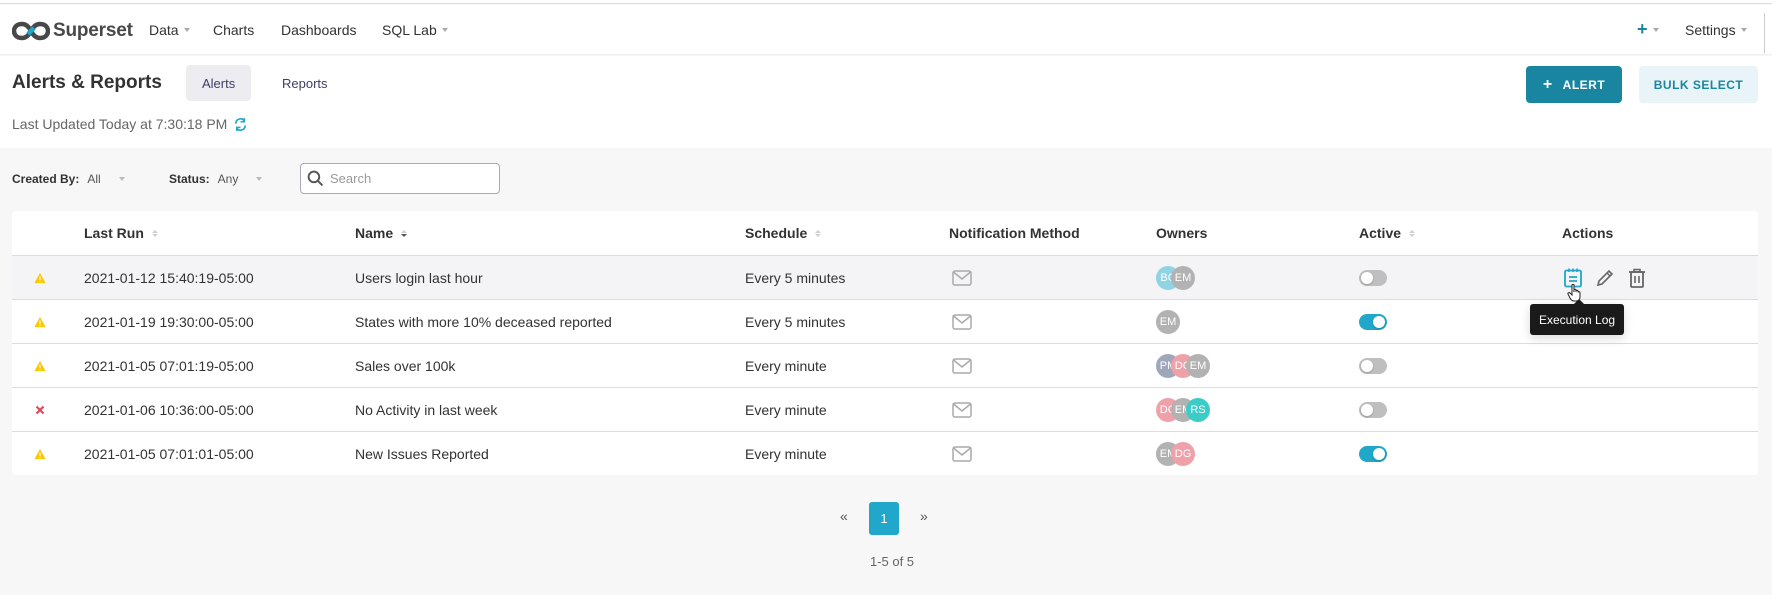 This screenshot has width=1772, height=595. Describe the element at coordinates (228, 179) in the screenshot. I see `status-value: Any` at that location.